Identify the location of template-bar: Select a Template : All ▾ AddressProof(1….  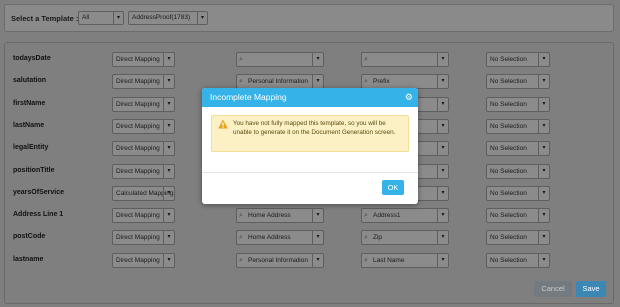
(309, 18).